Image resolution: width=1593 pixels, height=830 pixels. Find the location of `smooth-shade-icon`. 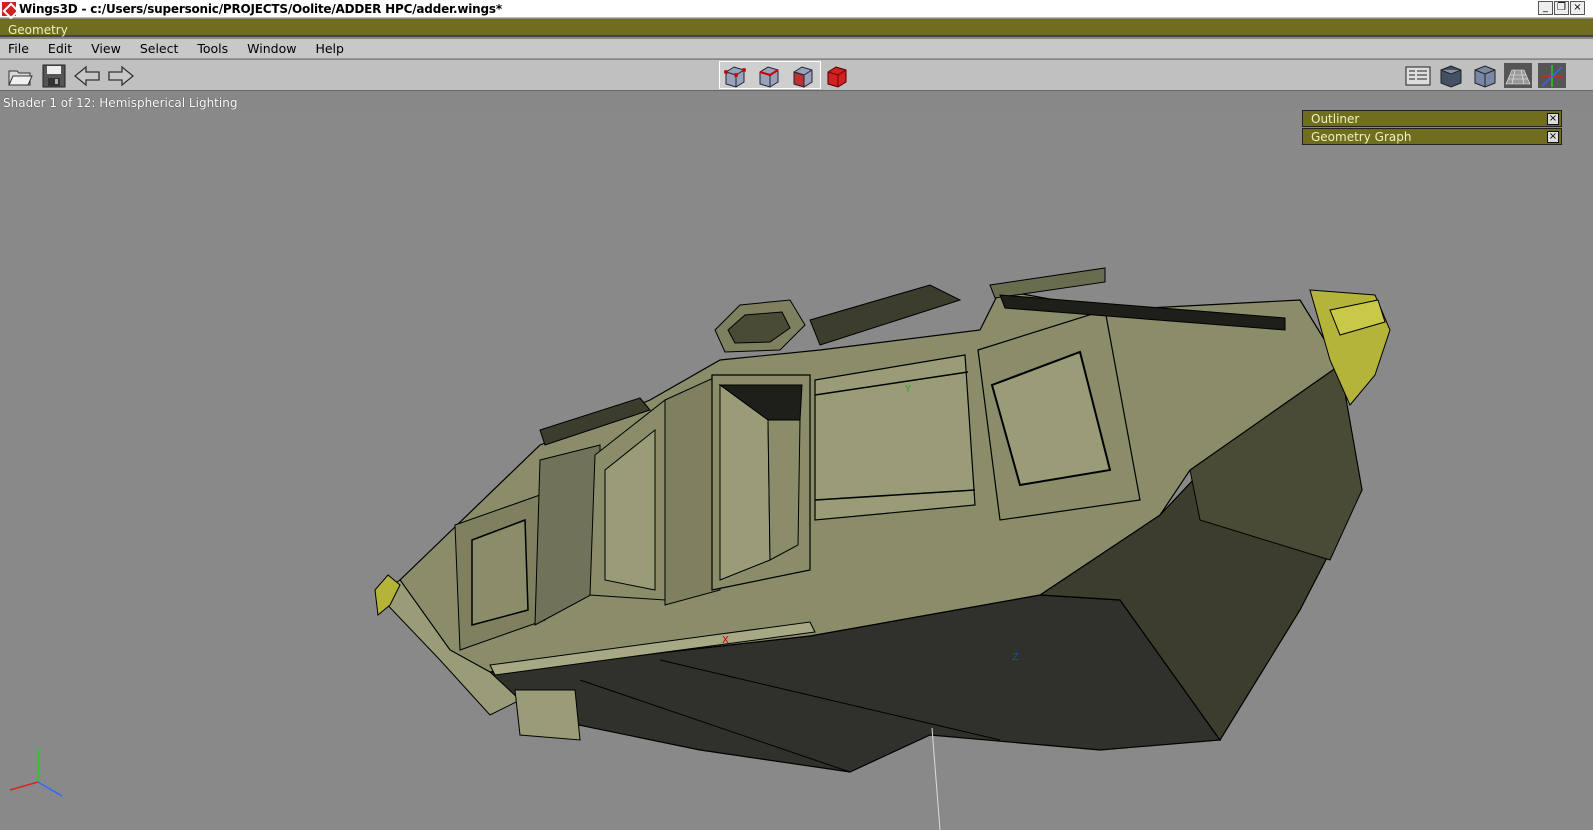

smooth-shade-icon is located at coordinates (1451, 76).